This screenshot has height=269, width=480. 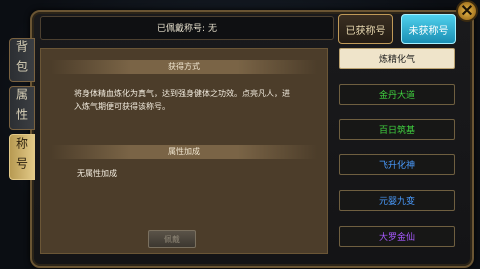 What do you see at coordinates (22, 60) in the screenshot?
I see `side-tab-backpack: 背包` at bounding box center [22, 60].